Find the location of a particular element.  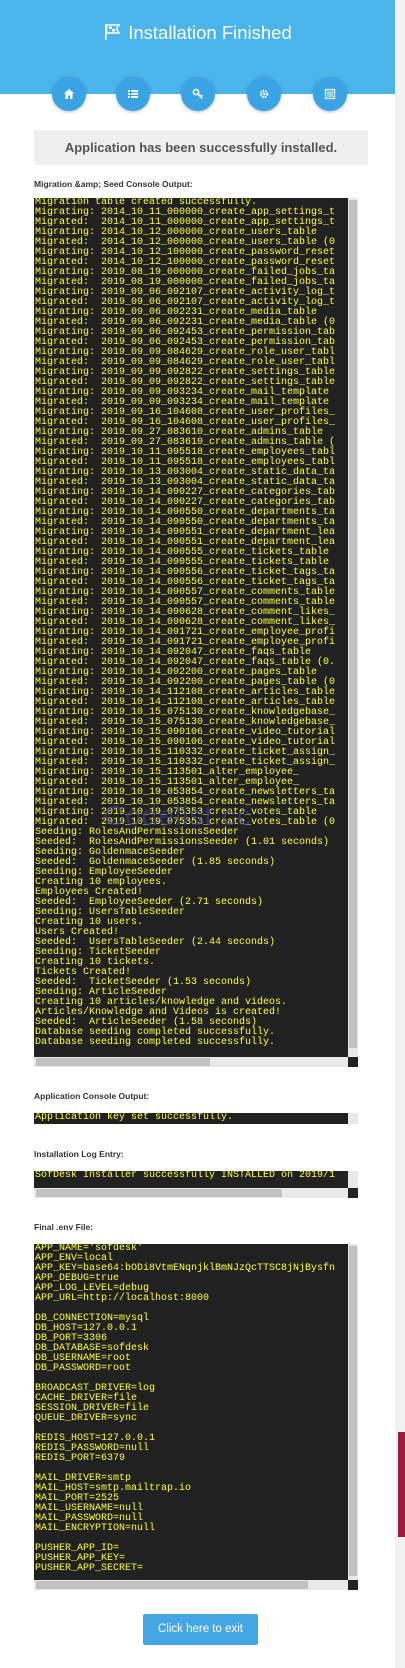

nav-settings-button is located at coordinates (264, 94).